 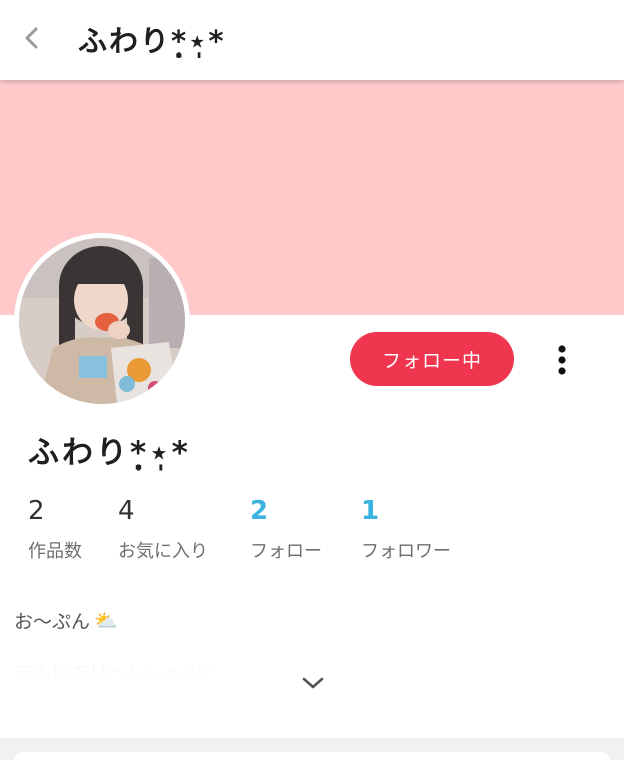 What do you see at coordinates (55, 551) in the screenshot?
I see `stat-works-label: 作品数` at bounding box center [55, 551].